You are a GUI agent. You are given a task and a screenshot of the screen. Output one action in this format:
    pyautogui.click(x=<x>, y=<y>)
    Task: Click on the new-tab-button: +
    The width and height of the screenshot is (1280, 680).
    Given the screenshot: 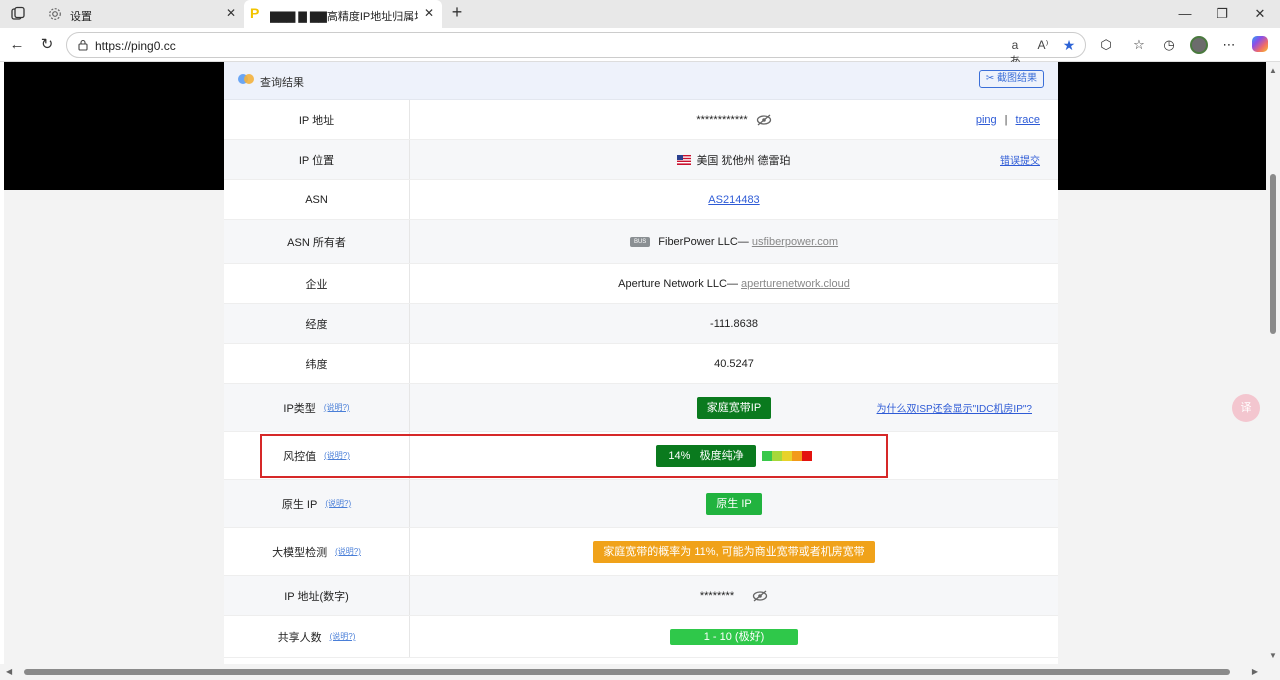 What is the action you would take?
    pyautogui.click(x=457, y=12)
    